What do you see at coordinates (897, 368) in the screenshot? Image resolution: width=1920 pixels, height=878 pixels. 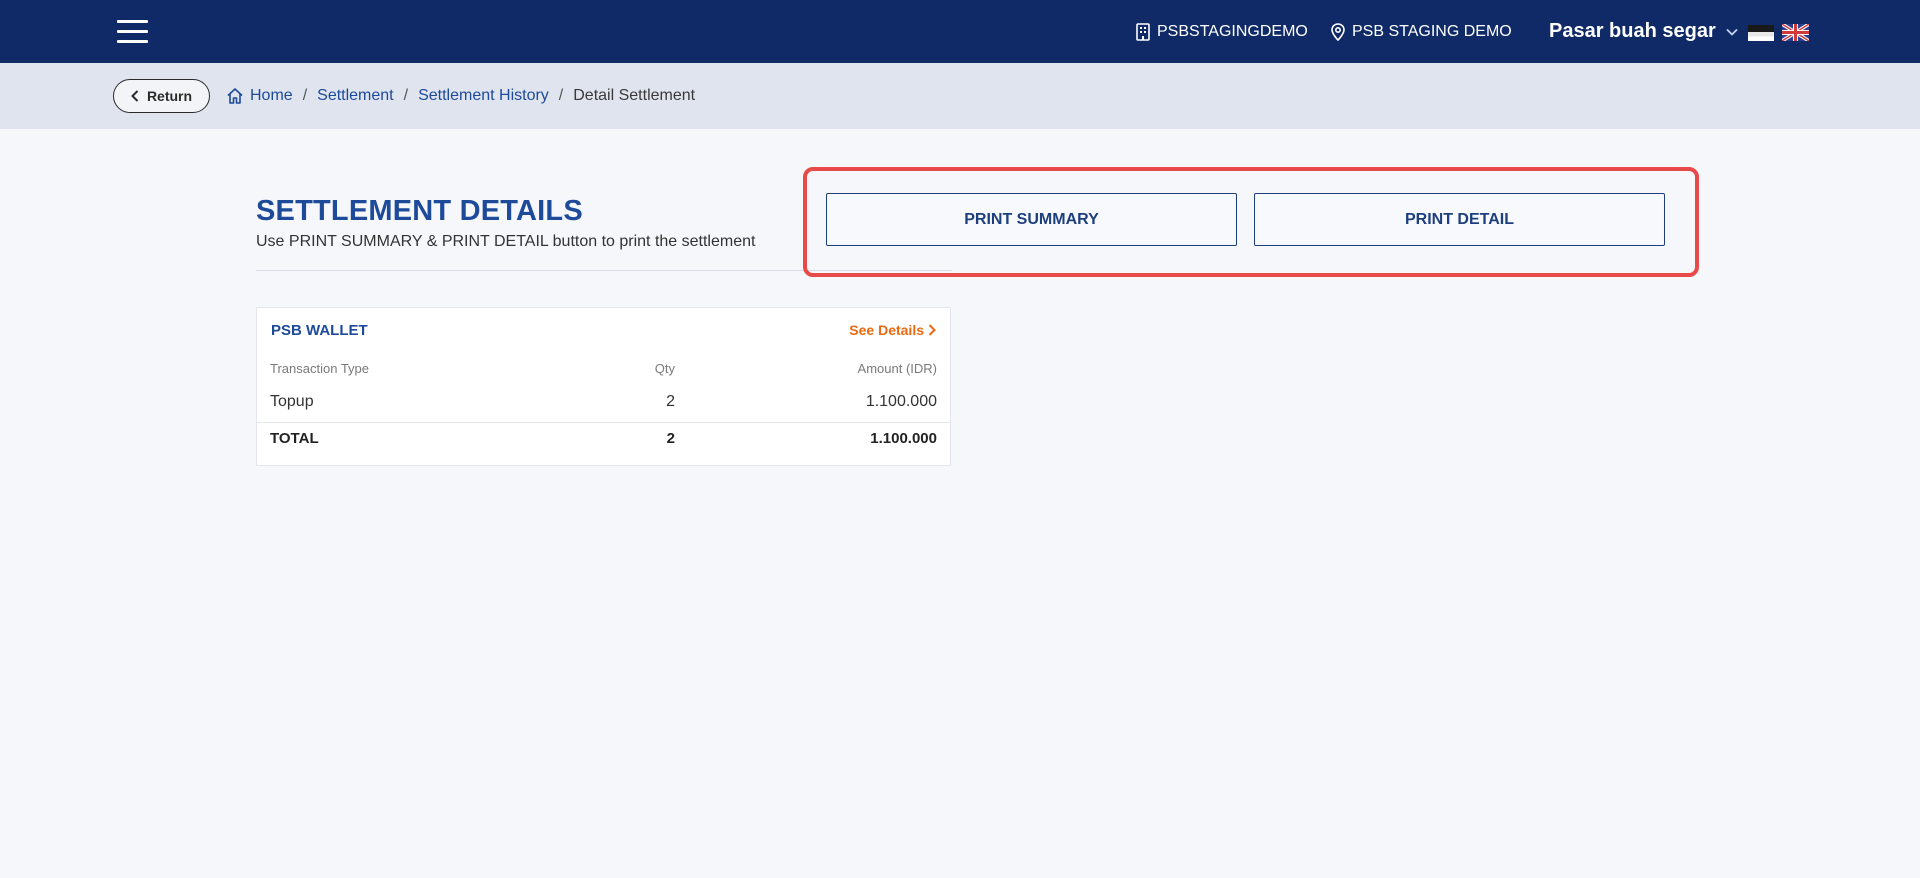 I see `column-header-amount: Amount (IDR)` at bounding box center [897, 368].